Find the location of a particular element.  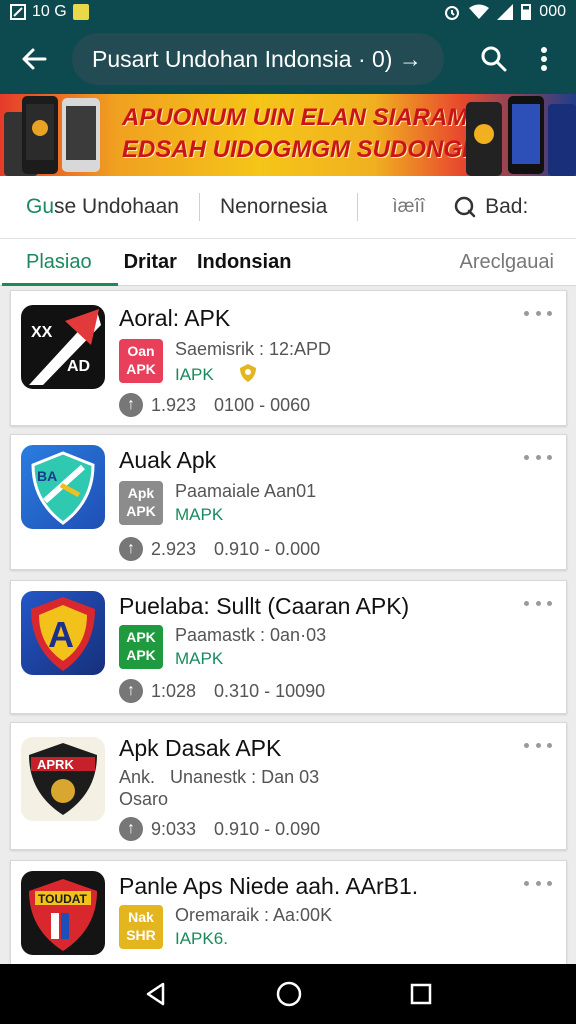

app-badge: Nak SHR is located at coordinates (141, 927).